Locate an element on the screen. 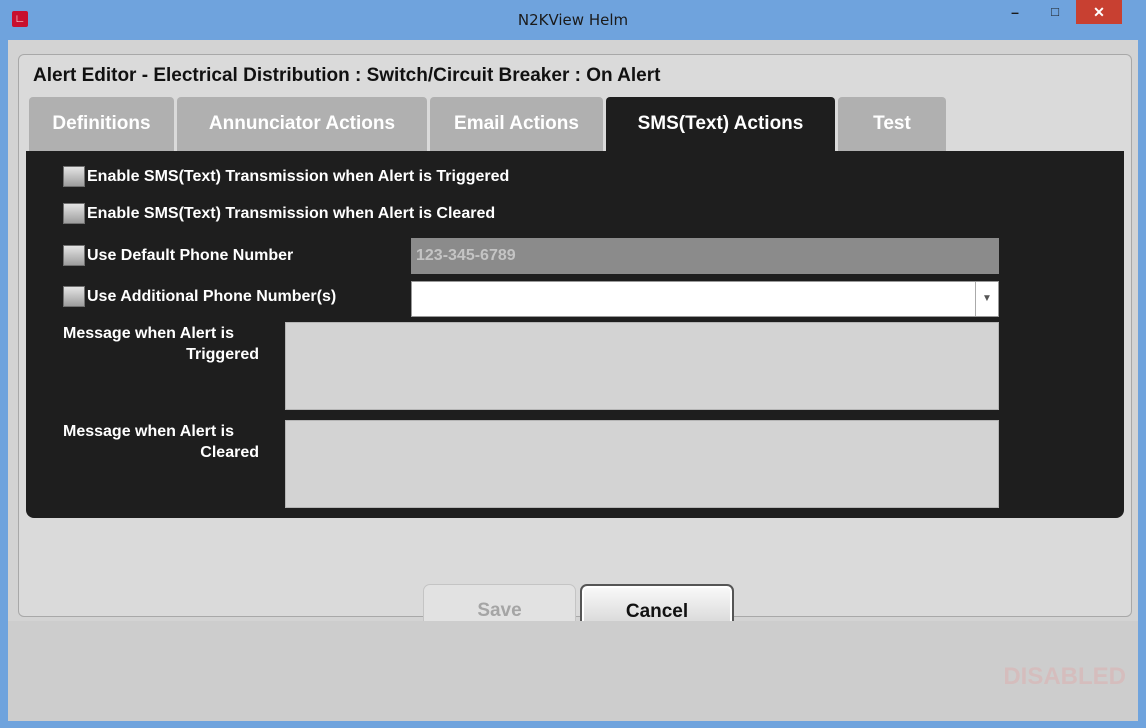 This screenshot has height=728, width=1146. minimize-button: – is located at coordinates (1015, 12).